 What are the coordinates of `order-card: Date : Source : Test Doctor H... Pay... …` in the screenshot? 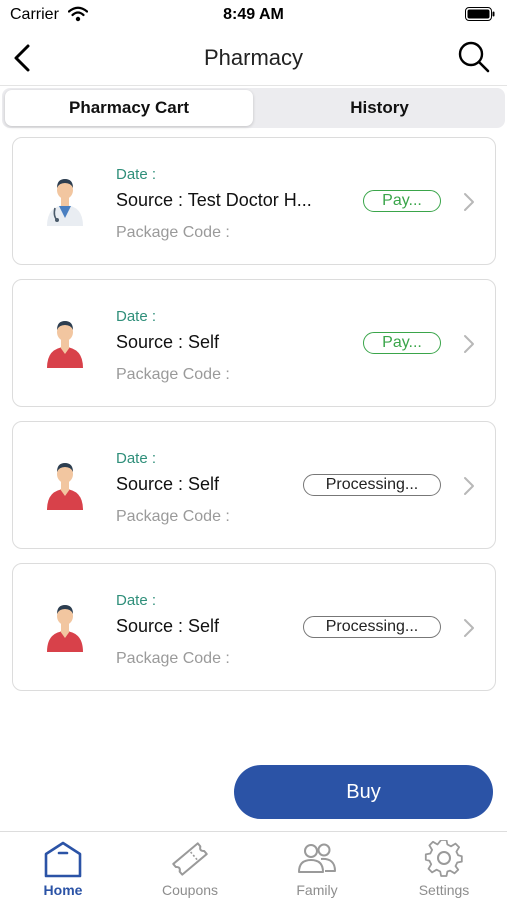 It's located at (254, 201).